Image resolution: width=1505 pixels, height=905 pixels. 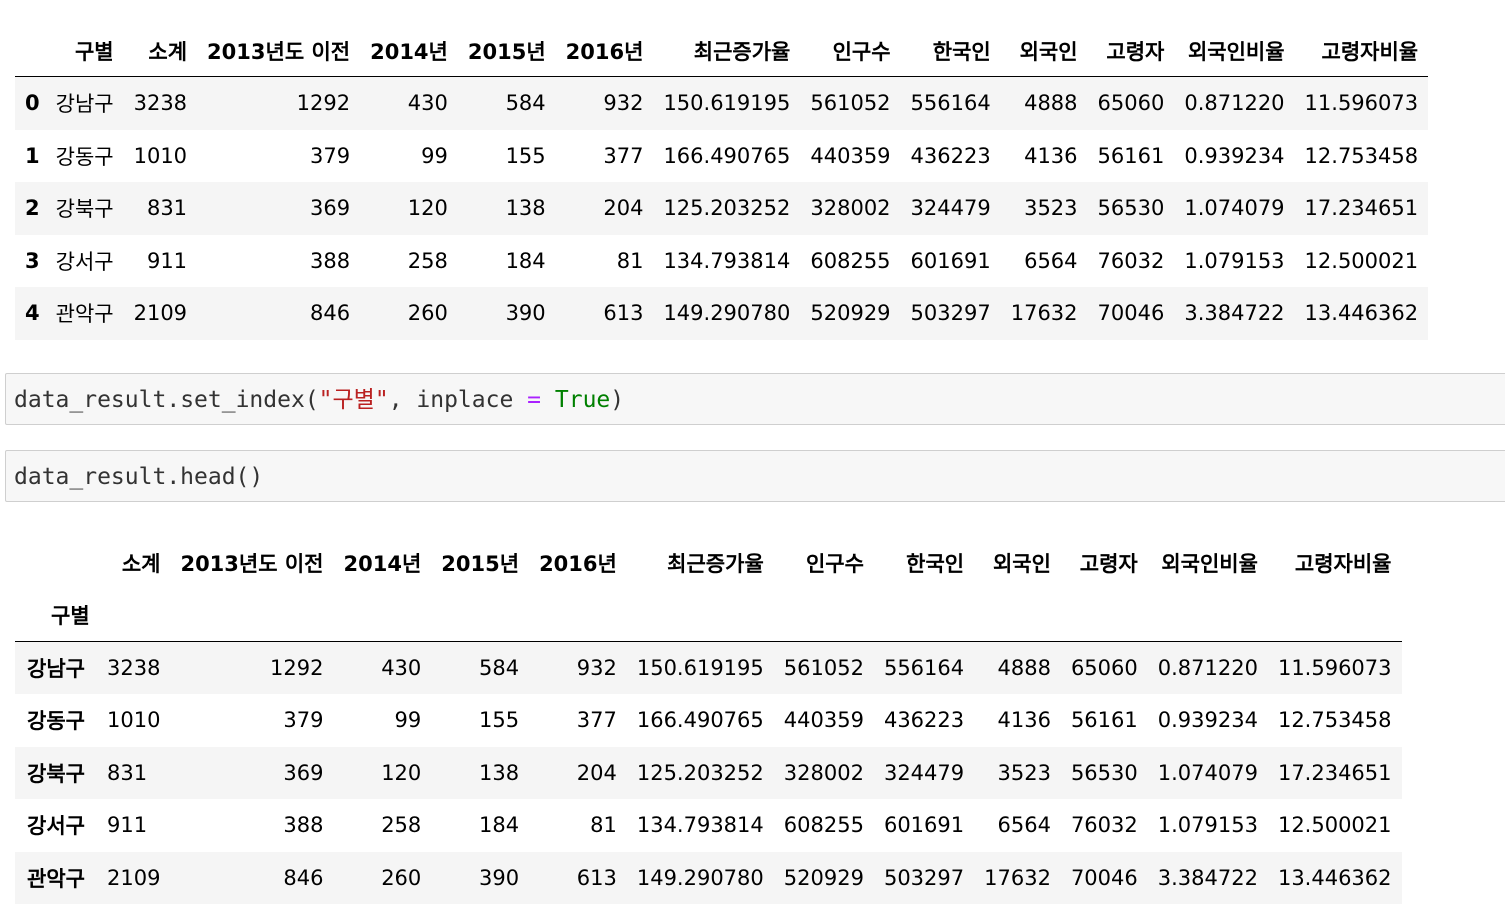 What do you see at coordinates (297, 667) in the screenshot?
I see `table-cell: 1292` at bounding box center [297, 667].